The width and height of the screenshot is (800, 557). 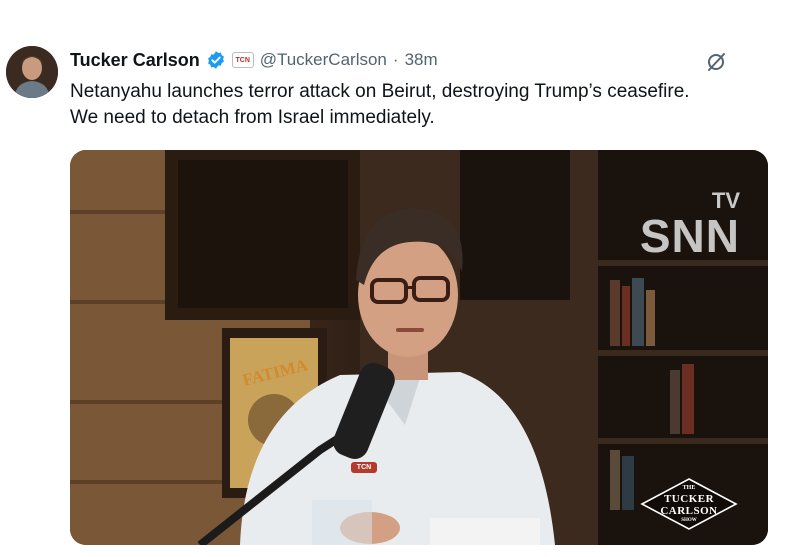 I want to click on author-name: Tucker Carlson, so click(x=135, y=60).